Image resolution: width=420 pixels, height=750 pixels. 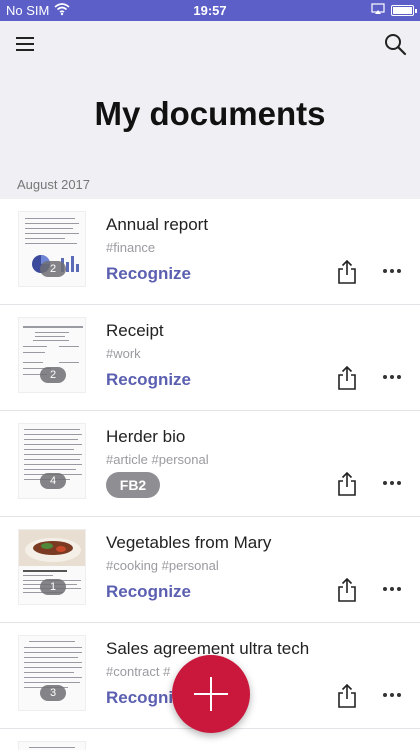 I want to click on document-tags: #work, so click(x=123, y=353).